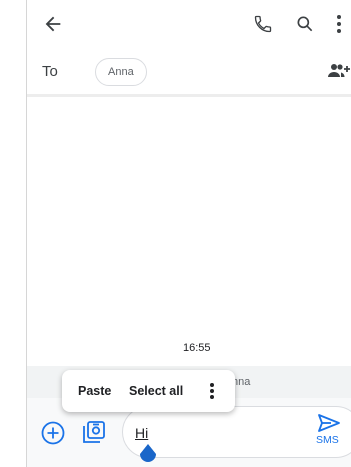 This screenshot has height=467, width=351. I want to click on header-divider, so click(189, 95).